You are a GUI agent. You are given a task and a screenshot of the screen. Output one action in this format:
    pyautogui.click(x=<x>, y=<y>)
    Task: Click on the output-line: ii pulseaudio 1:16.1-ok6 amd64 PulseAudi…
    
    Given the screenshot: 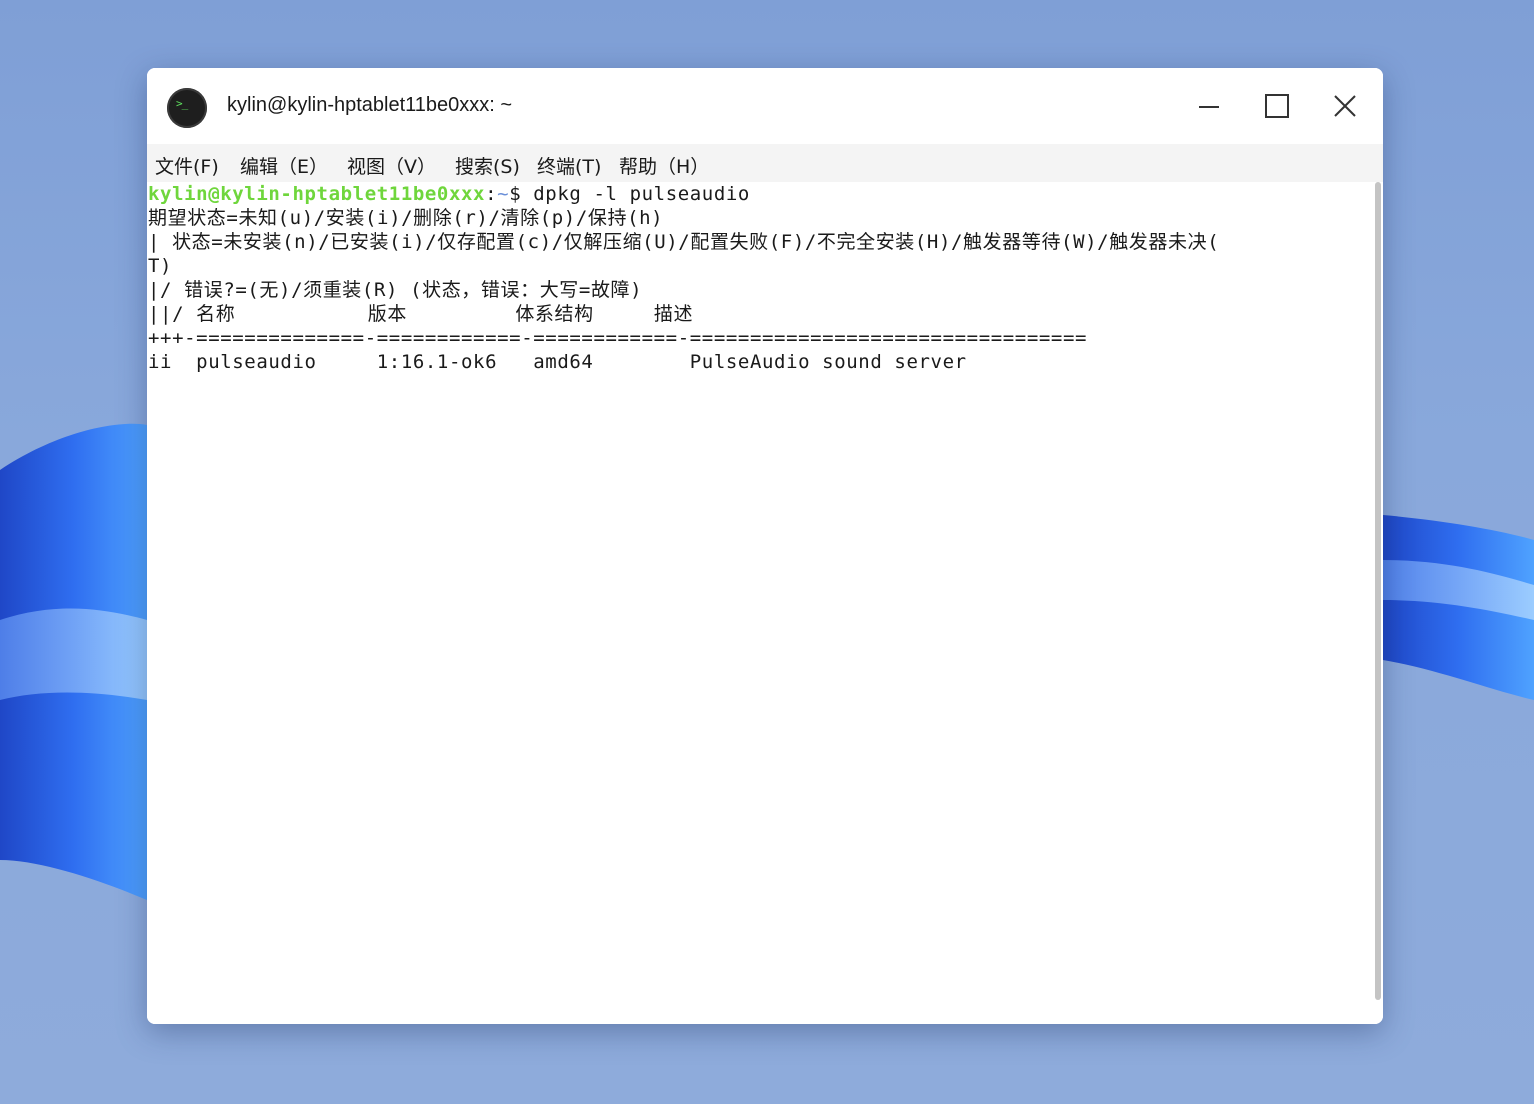 What is the action you would take?
    pyautogui.click(x=557, y=362)
    